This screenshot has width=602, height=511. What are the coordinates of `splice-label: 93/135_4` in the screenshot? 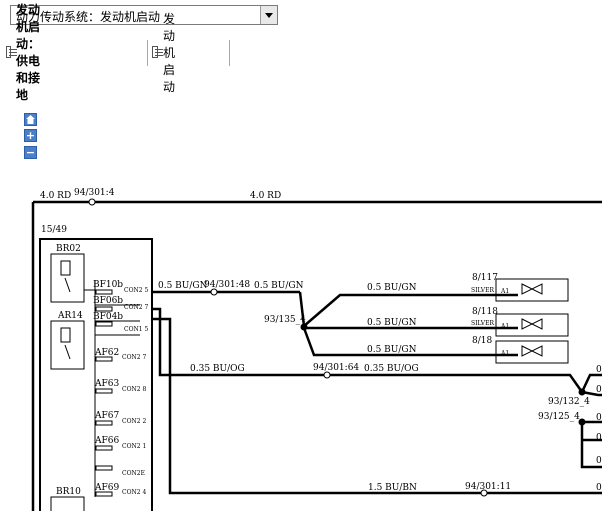 It's located at (285, 320).